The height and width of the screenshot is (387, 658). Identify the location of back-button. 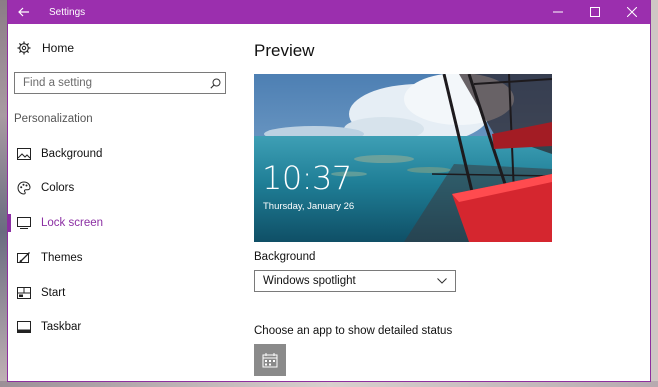
(24, 12).